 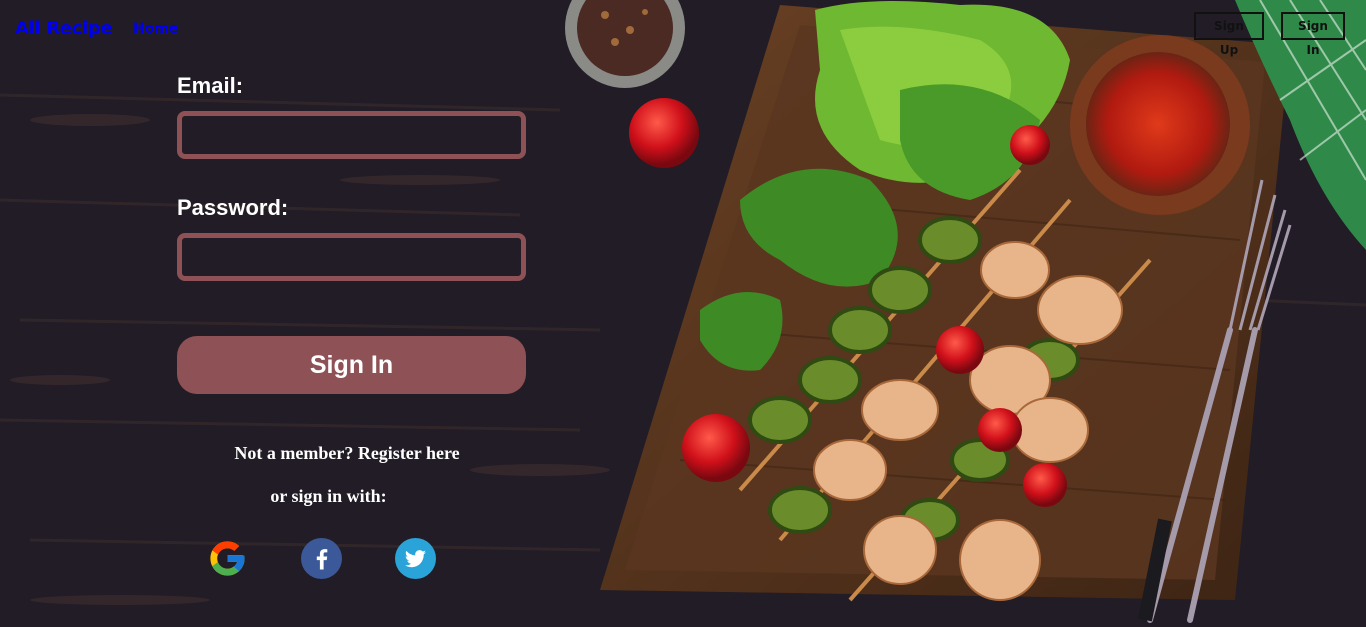 What do you see at coordinates (1229, 34) in the screenshot?
I see `sign-up-button: Sign Up` at bounding box center [1229, 34].